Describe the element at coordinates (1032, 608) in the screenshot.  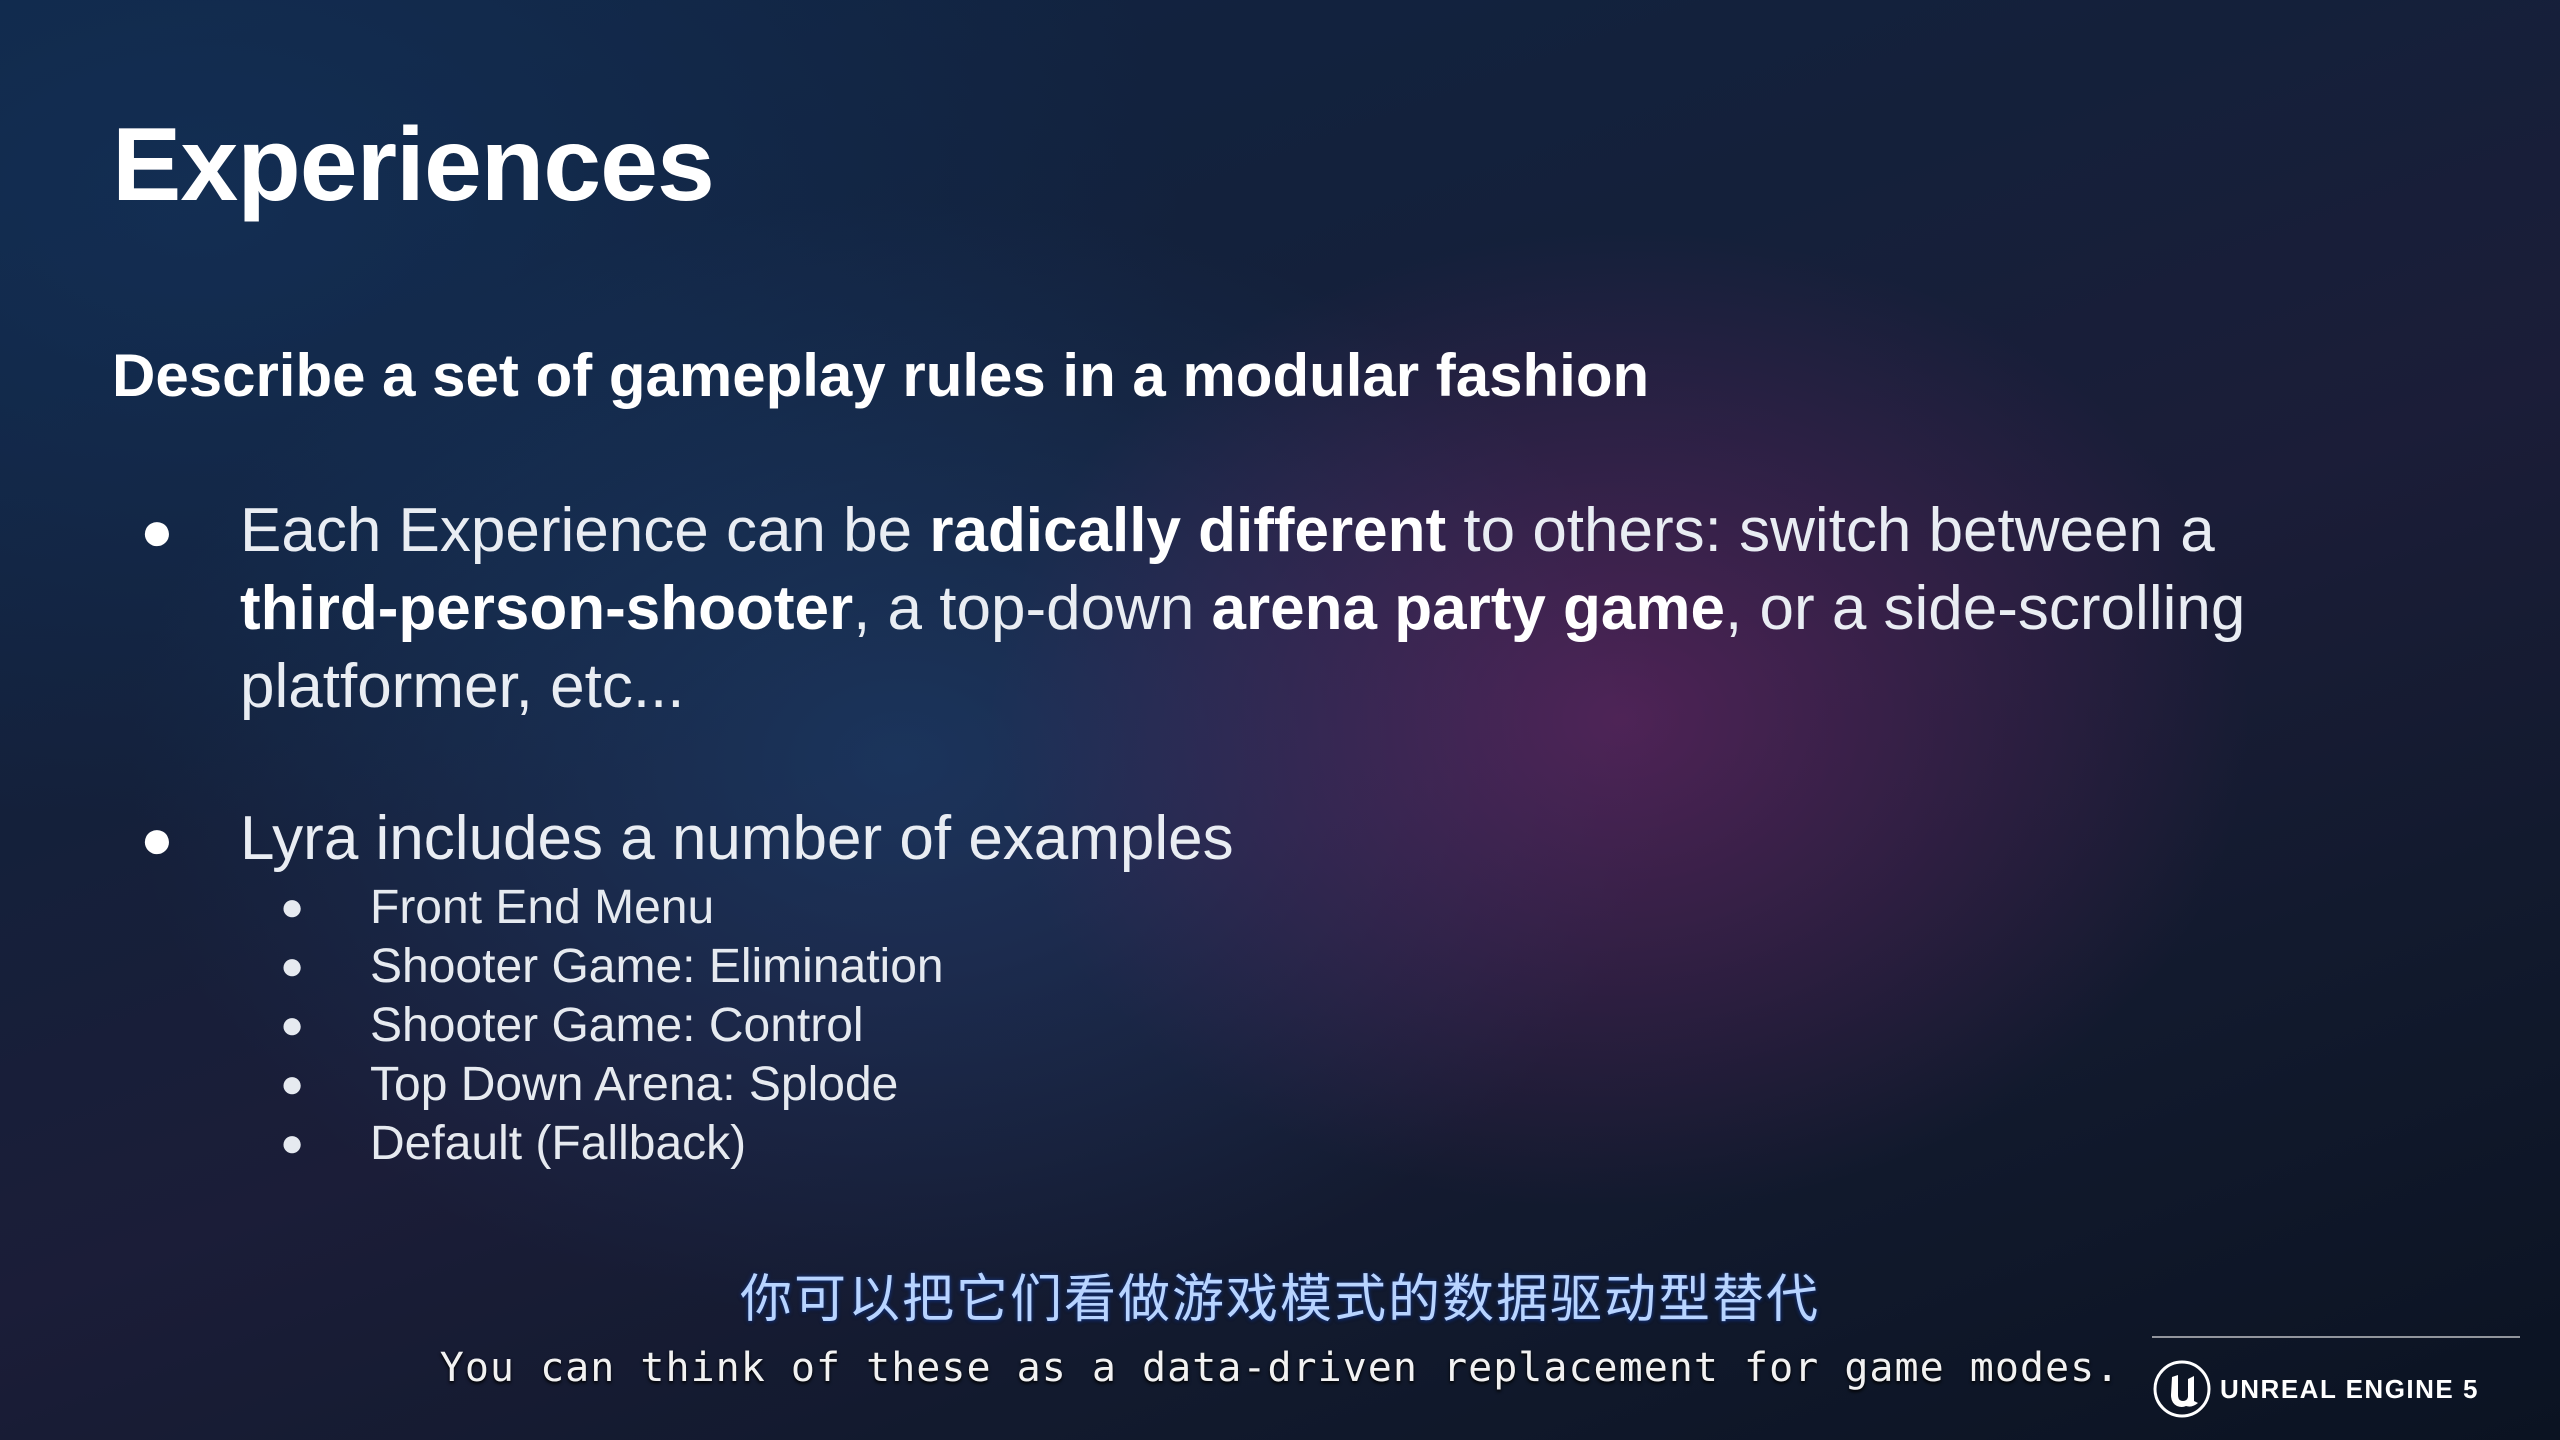
I see `bullet-text: , a top-down` at that location.